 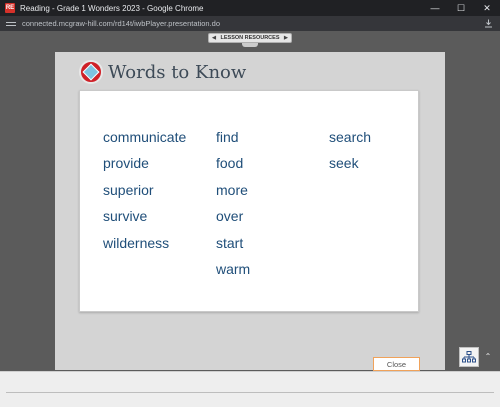 What do you see at coordinates (177, 72) in the screenshot?
I see `panel-title: Words to Know` at bounding box center [177, 72].